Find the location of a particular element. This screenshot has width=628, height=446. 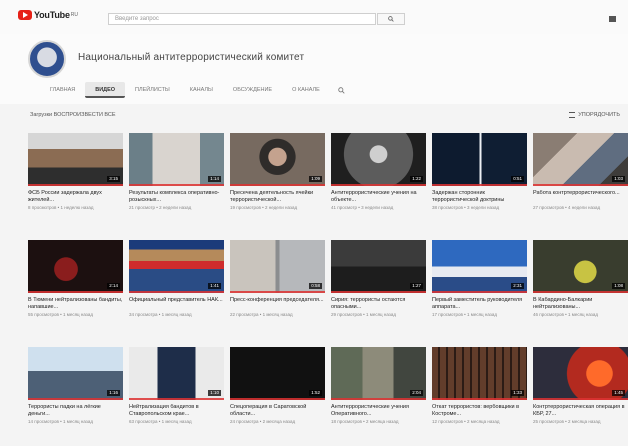

video-thumbnail: 1:10 is located at coordinates (176, 373).